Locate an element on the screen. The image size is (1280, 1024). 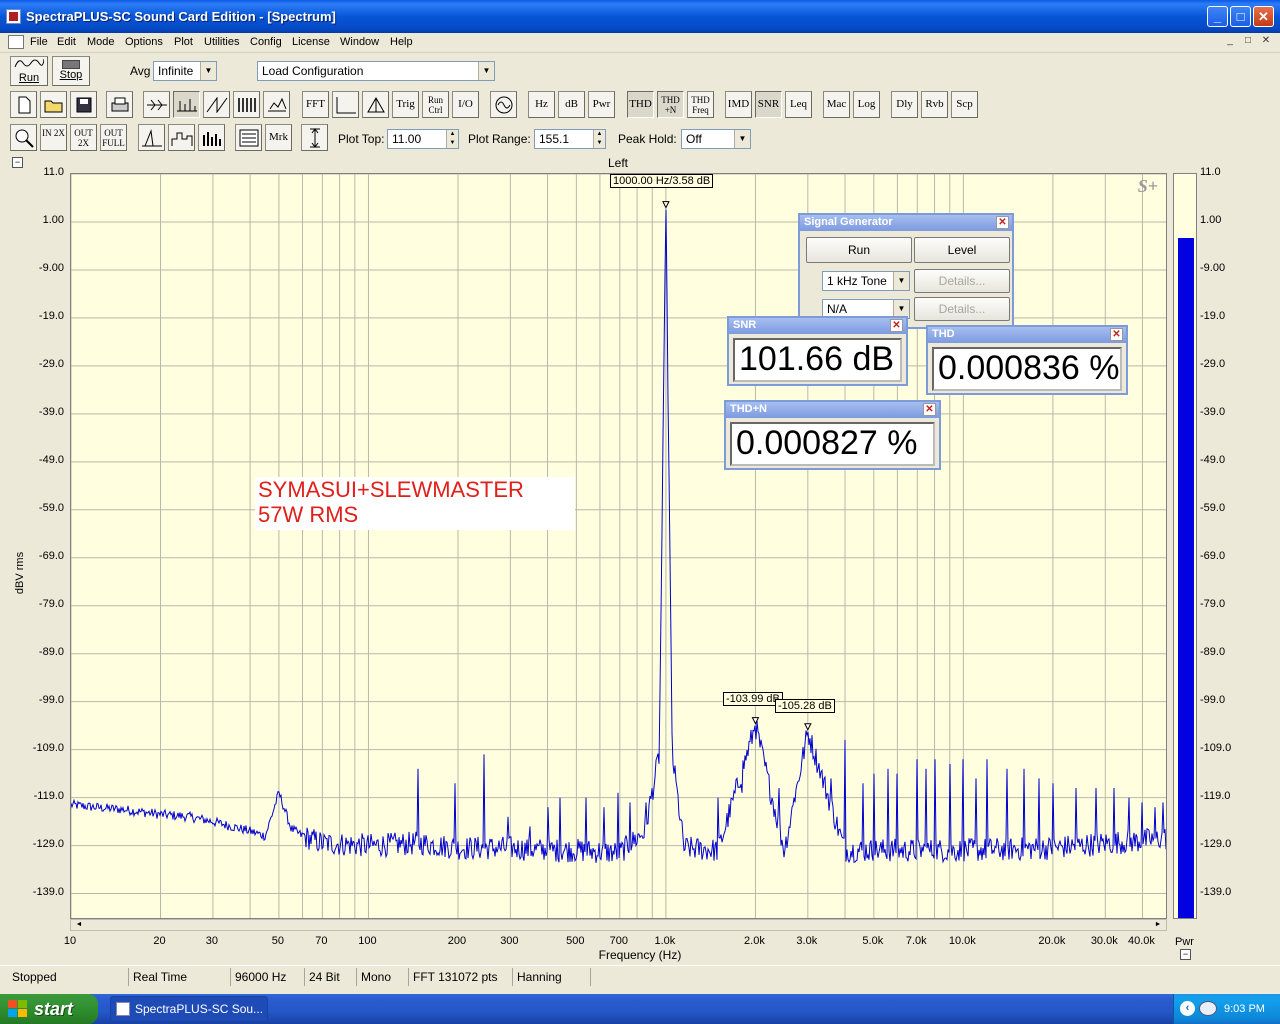
close-button: ✕ is located at coordinates (1263, 16).